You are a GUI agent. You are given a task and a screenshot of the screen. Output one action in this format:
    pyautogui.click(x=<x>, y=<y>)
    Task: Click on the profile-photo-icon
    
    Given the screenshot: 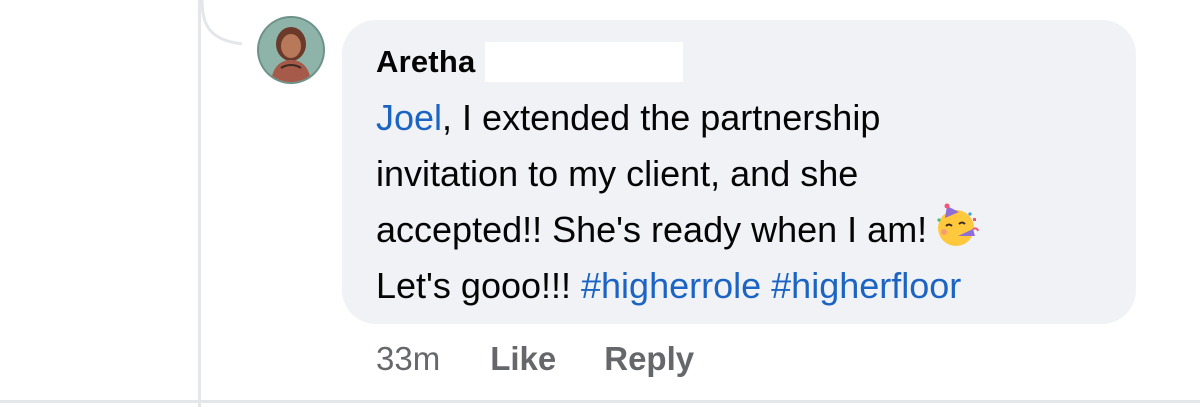 What is the action you would take?
    pyautogui.click(x=291, y=50)
    